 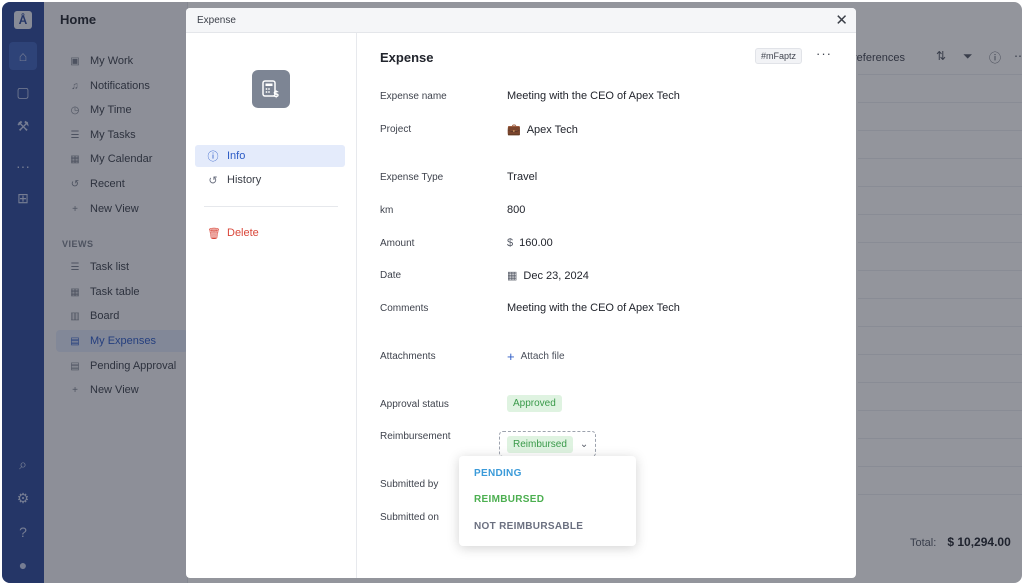 I want to click on calculator-dollar-icon: $, so click(x=270, y=89).